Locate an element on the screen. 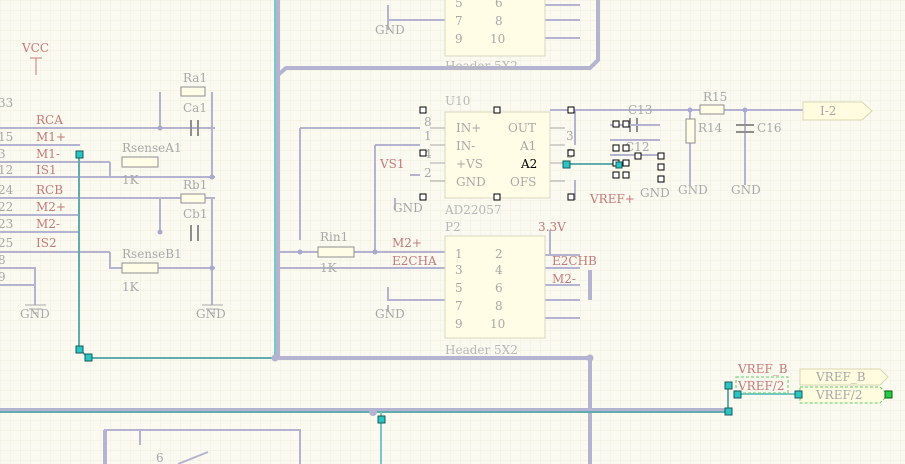  r15-label: R15 is located at coordinates (715, 97).